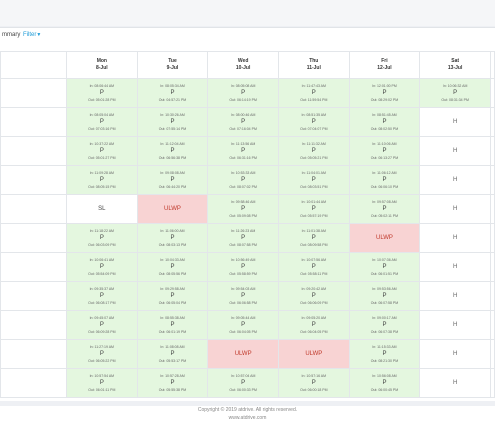 This screenshot has height=428, width=495. What do you see at coordinates (102, 325) in the screenshot?
I see `attendance-cell-present: In: 09:45:07 AM P Out: 06:09:28 PM` at bounding box center [102, 325].